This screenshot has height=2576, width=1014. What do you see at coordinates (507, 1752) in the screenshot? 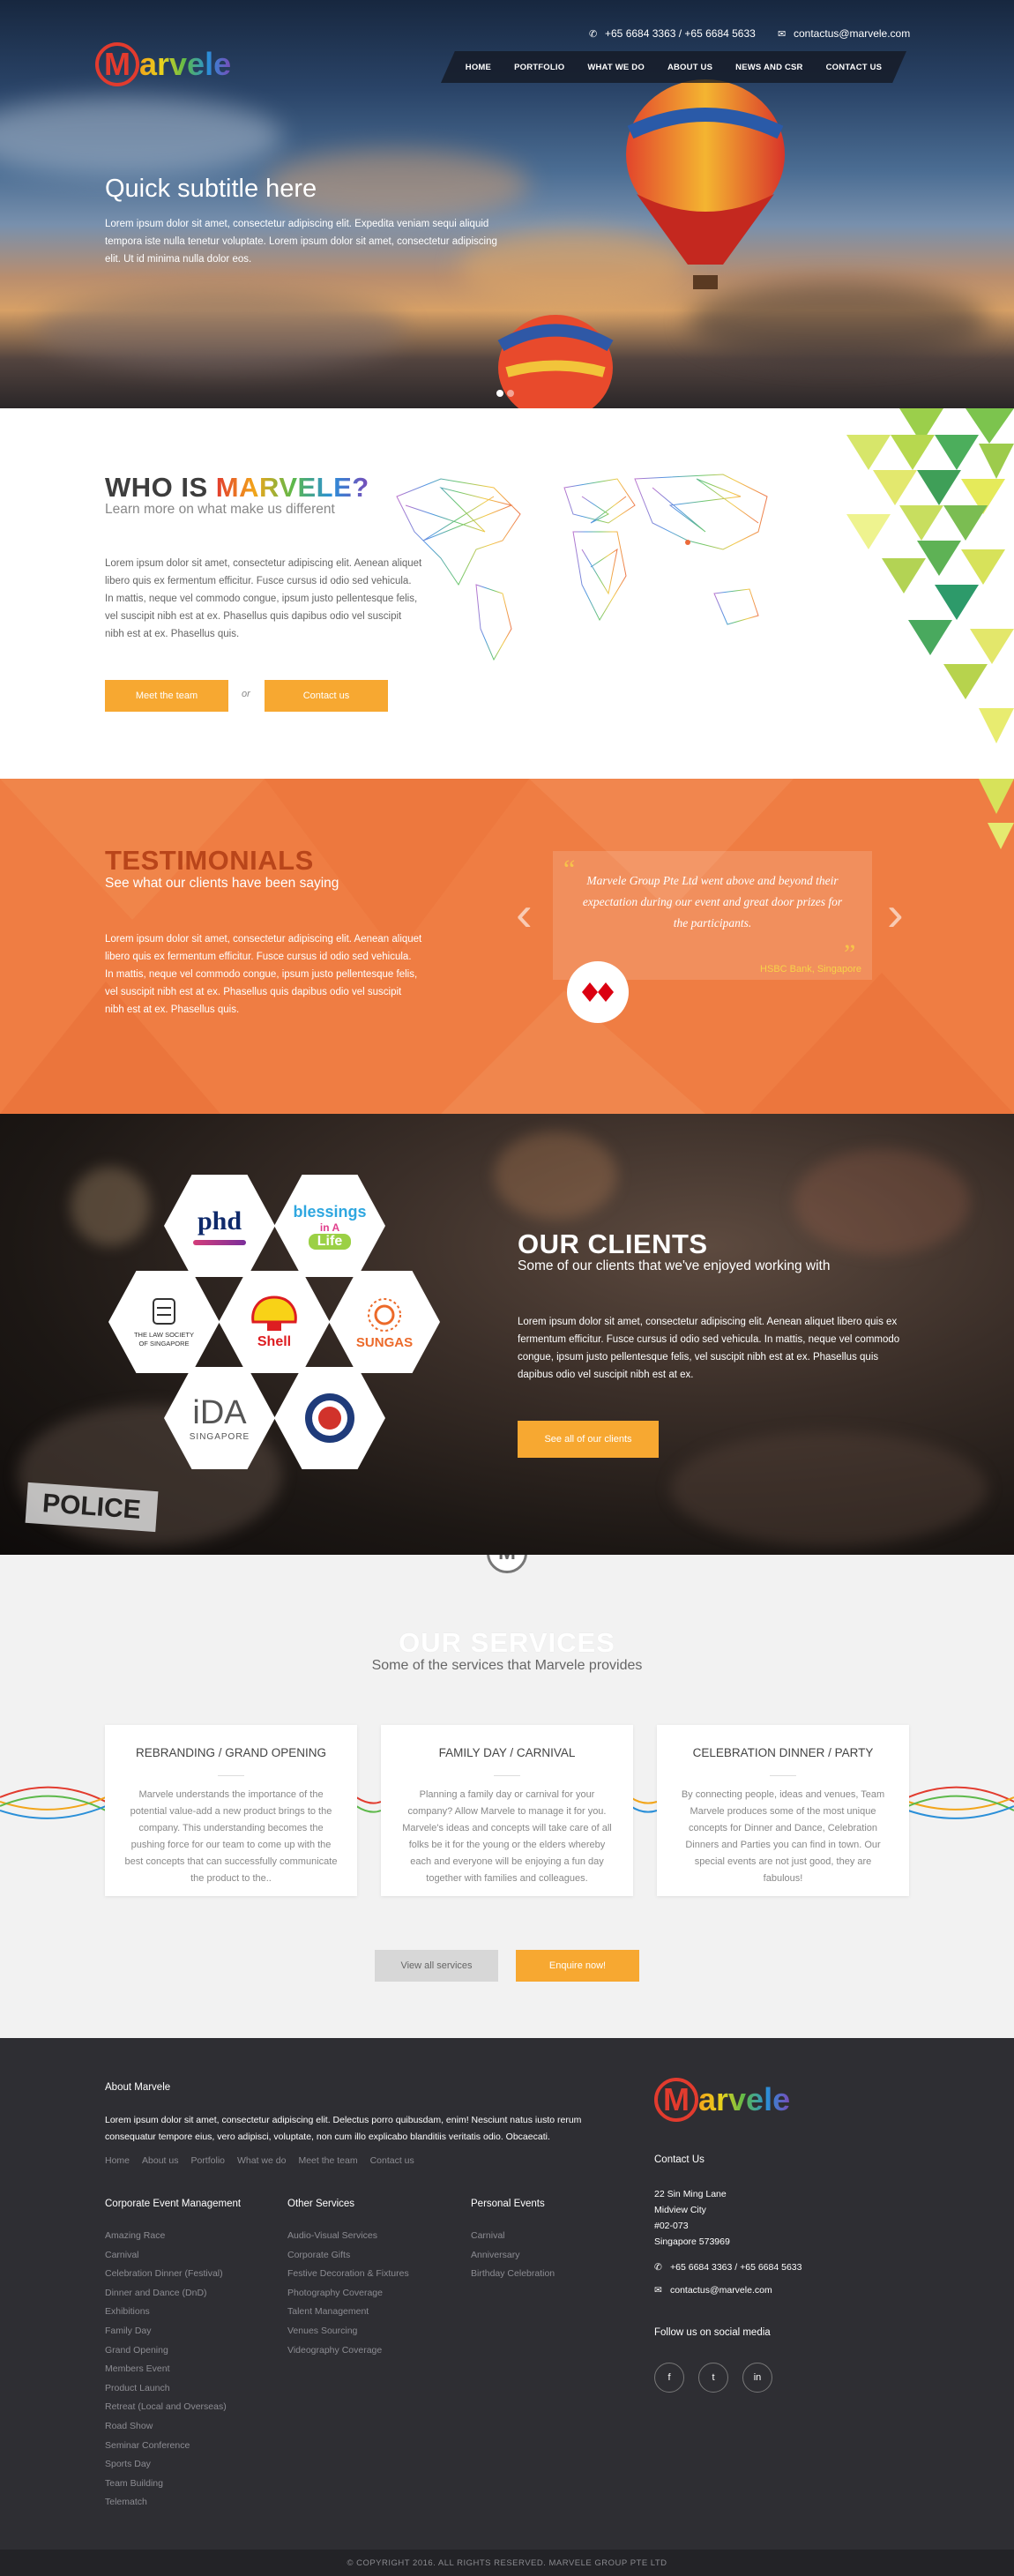
I see `service-card-title: FAMILY DAY / CARNIVAL` at bounding box center [507, 1752].